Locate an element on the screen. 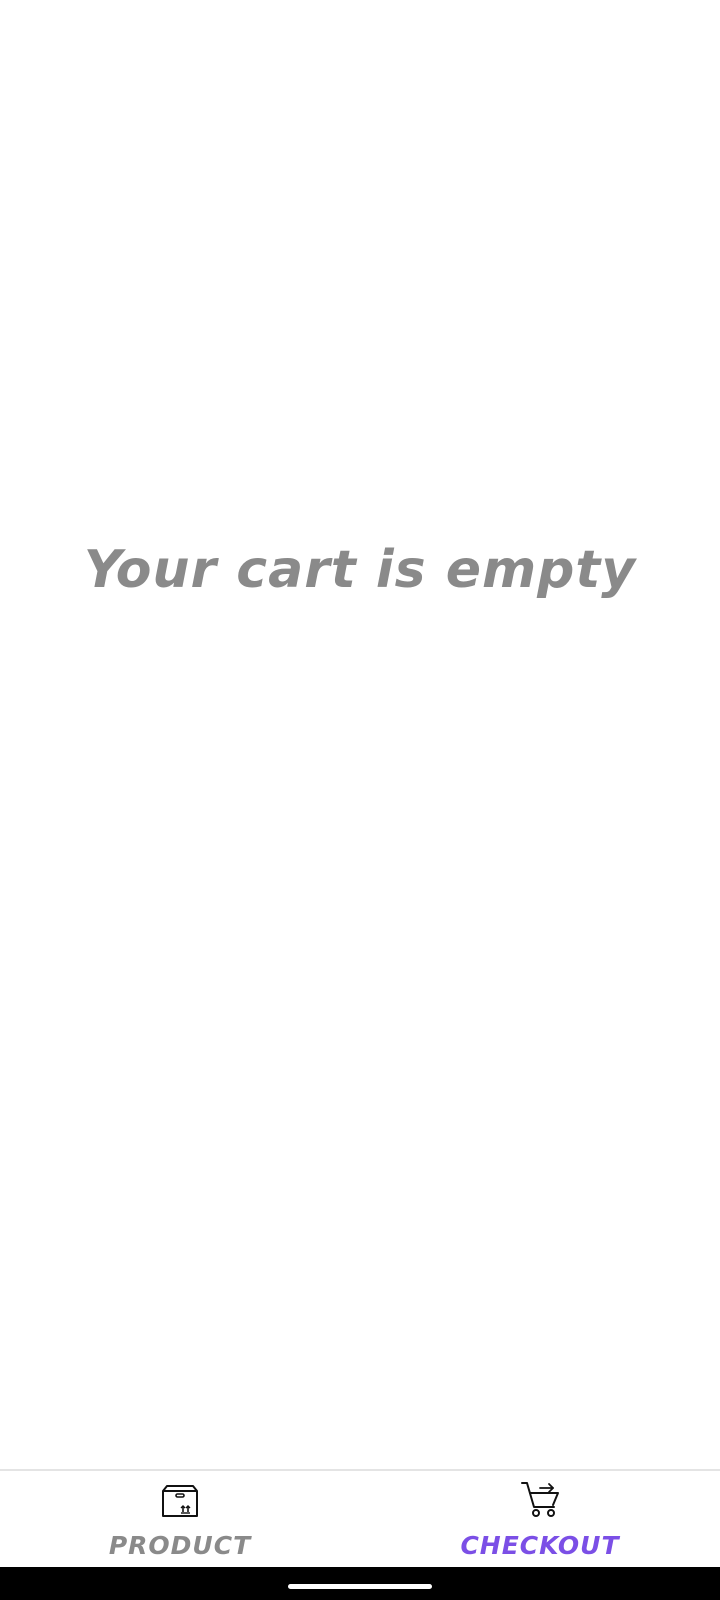 This screenshot has width=720, height=1600. home-indicator is located at coordinates (360, 1586).